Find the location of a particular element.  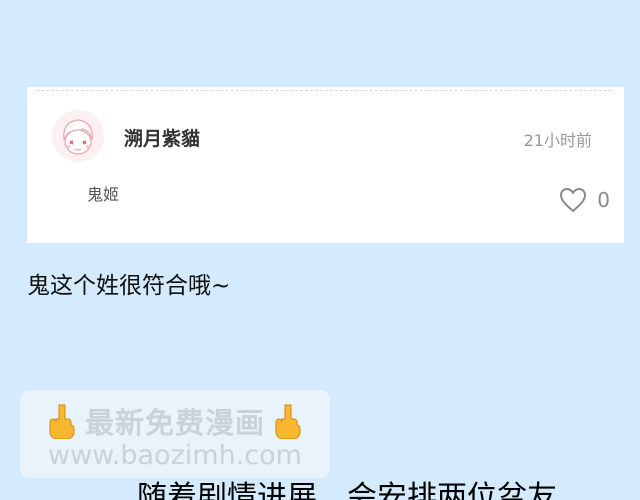

heart-icon is located at coordinates (573, 200).